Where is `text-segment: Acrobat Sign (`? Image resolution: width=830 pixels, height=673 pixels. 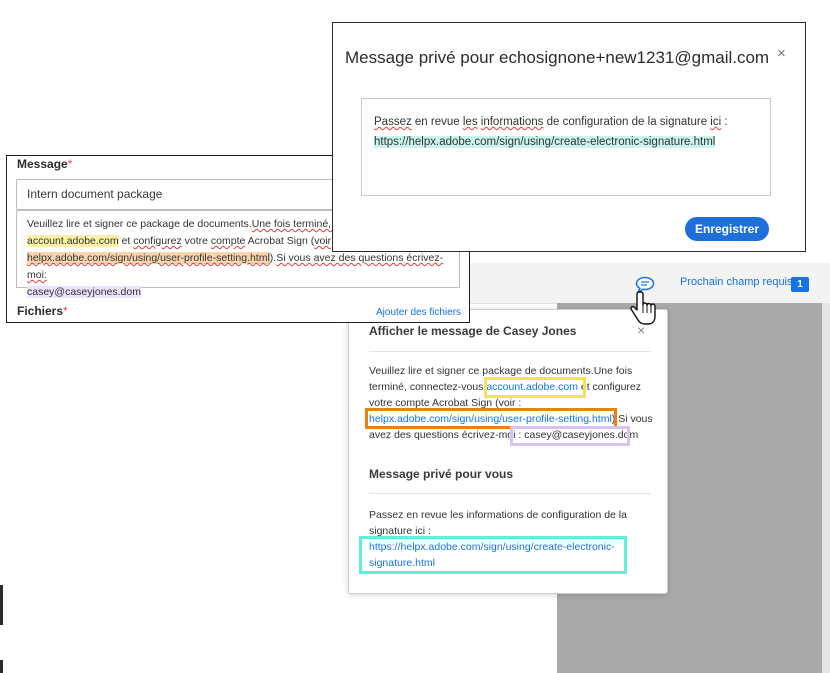 text-segment: Acrobat Sign ( is located at coordinates (280, 241).